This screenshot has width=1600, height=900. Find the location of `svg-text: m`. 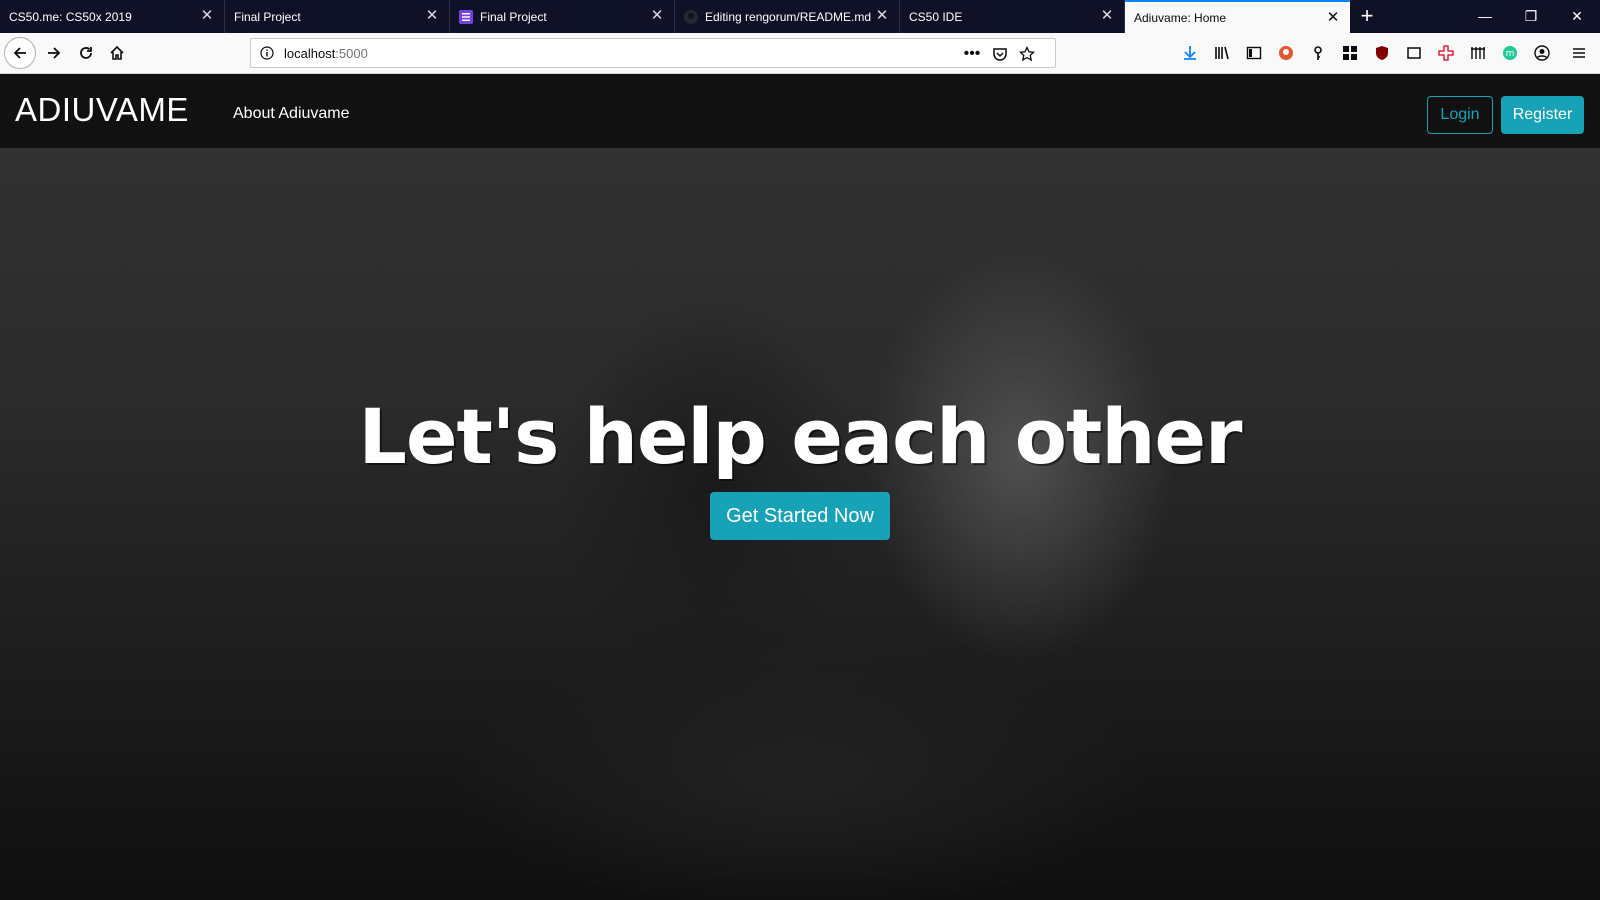

svg-text: m is located at coordinates (1510, 54).